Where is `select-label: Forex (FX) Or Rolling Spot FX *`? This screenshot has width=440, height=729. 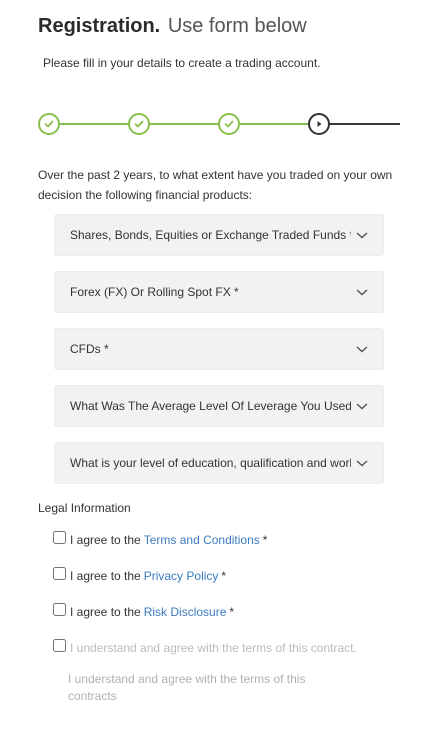 select-label: Forex (FX) Or Rolling Spot FX * is located at coordinates (154, 292).